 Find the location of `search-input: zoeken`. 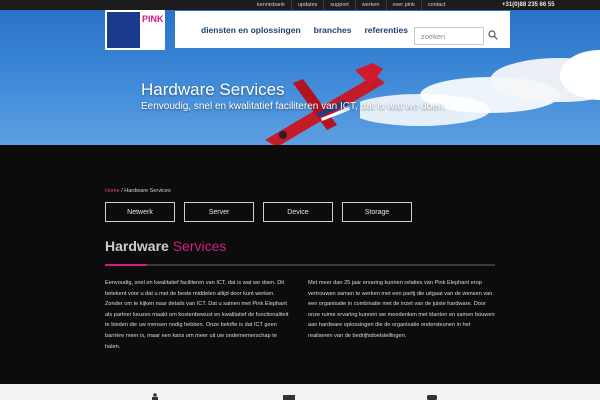

search-input: zoeken is located at coordinates (449, 36).